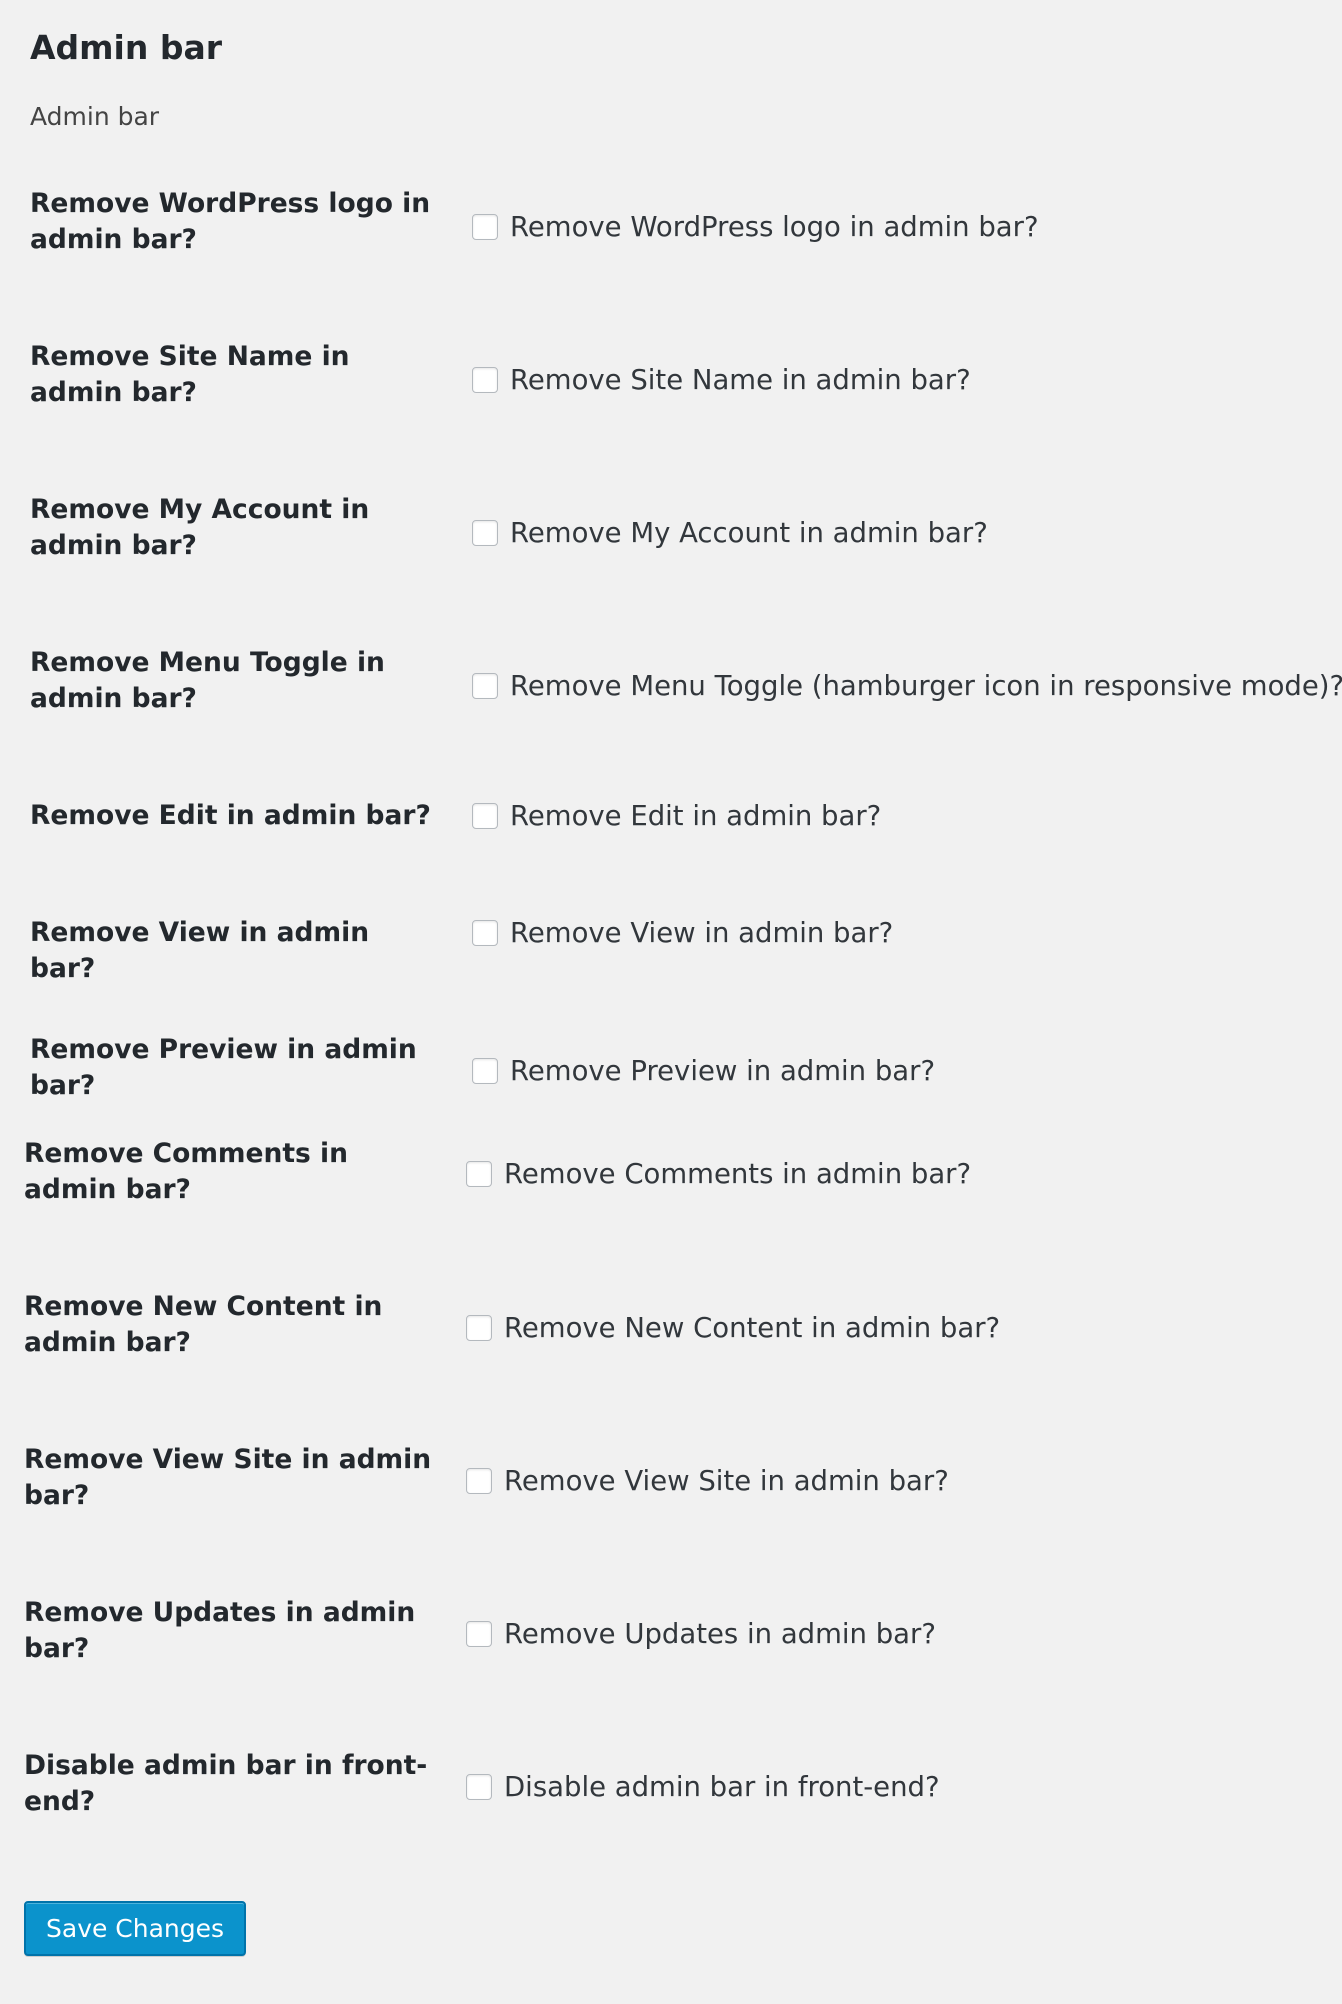 This screenshot has width=1342, height=2004. I want to click on section-description: Admin bar, so click(95, 116).